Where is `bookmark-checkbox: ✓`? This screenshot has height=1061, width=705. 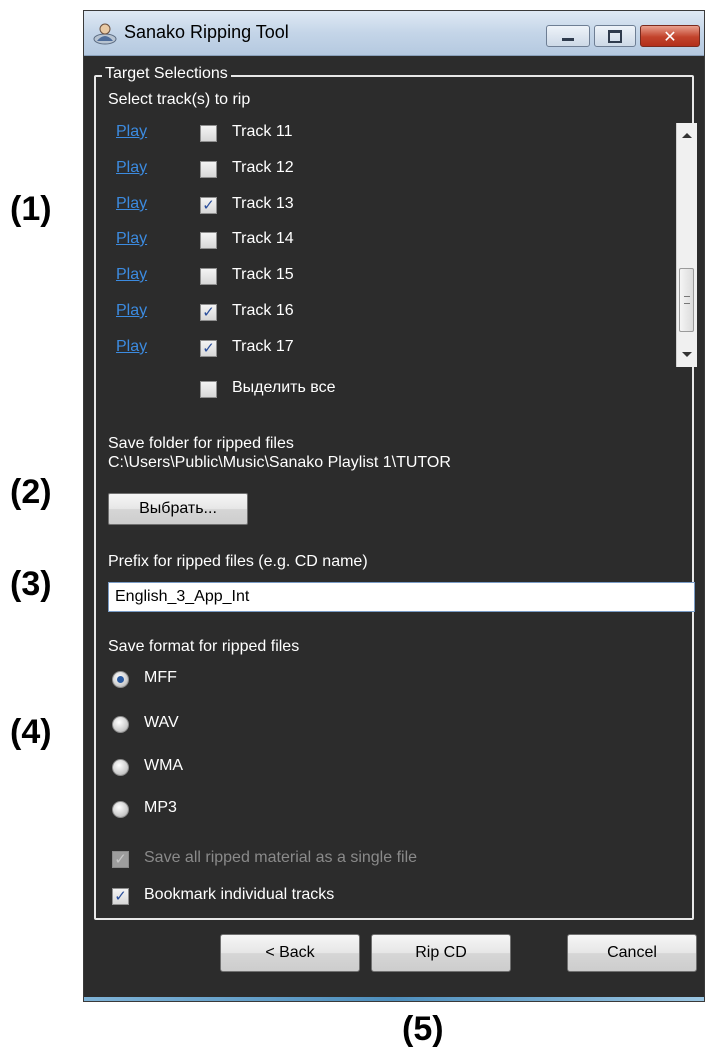
bookmark-checkbox: ✓ is located at coordinates (120, 896).